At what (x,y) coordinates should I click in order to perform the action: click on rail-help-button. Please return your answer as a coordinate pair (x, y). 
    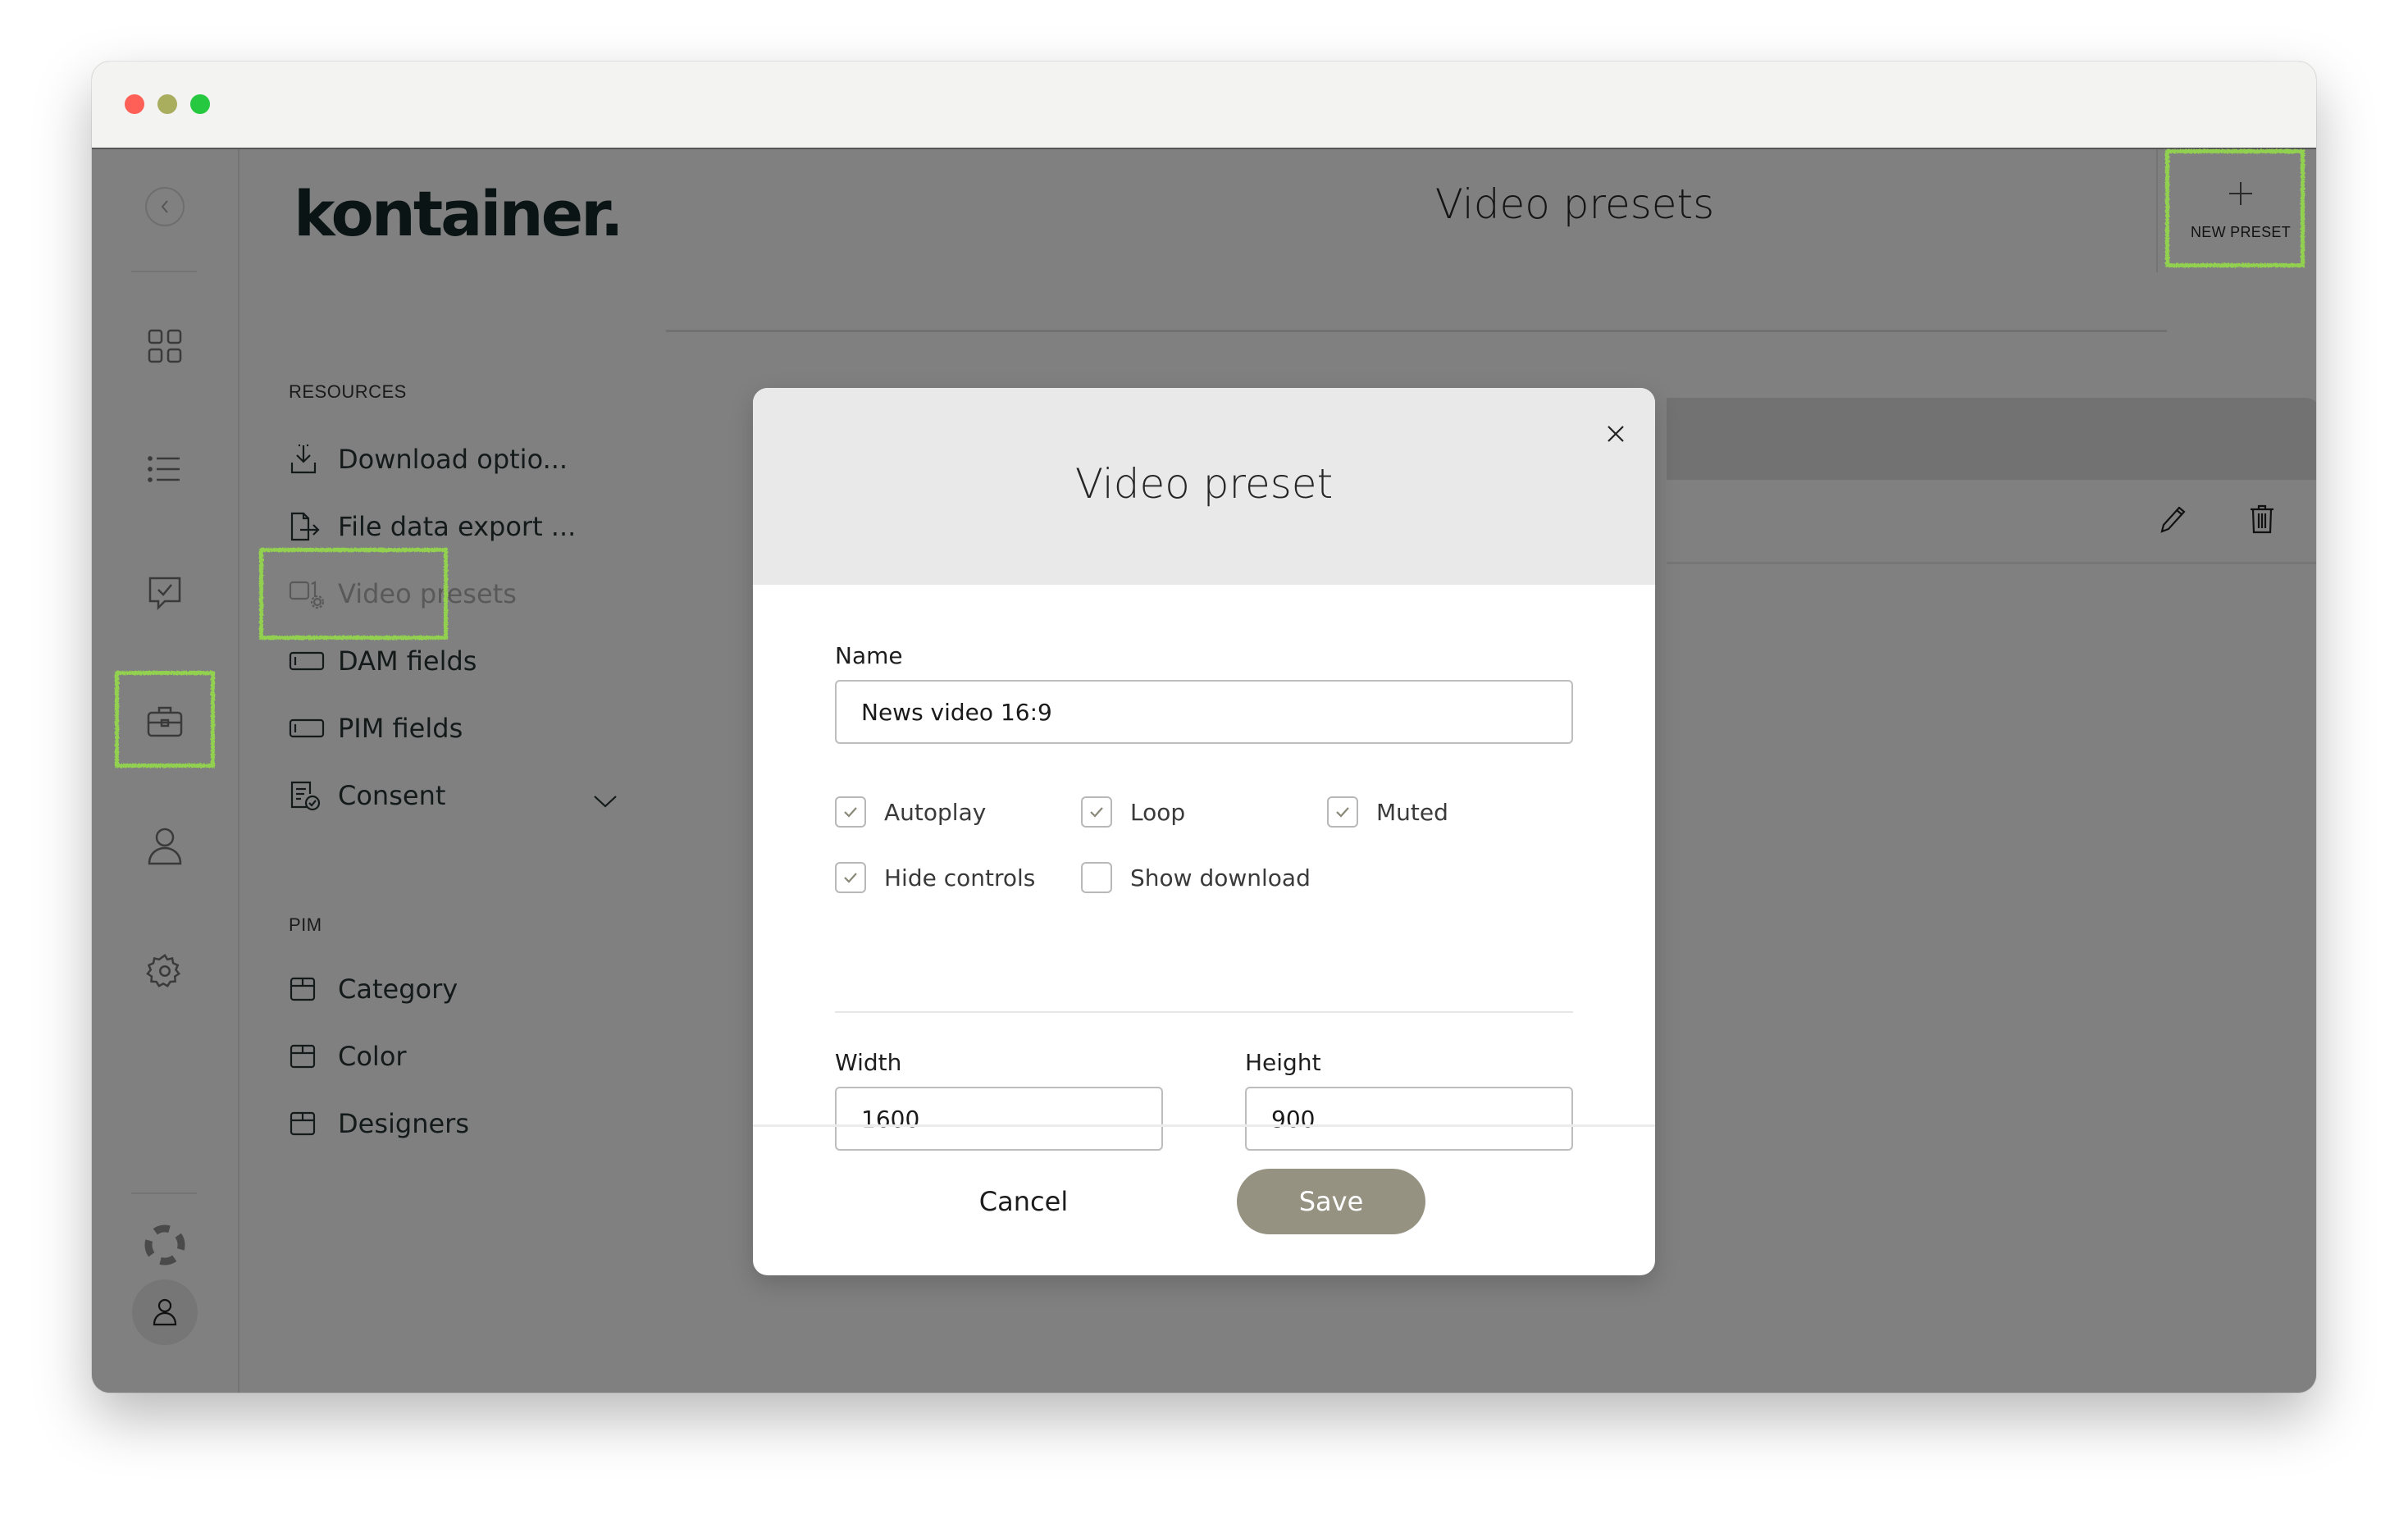
    Looking at the image, I should click on (164, 1245).